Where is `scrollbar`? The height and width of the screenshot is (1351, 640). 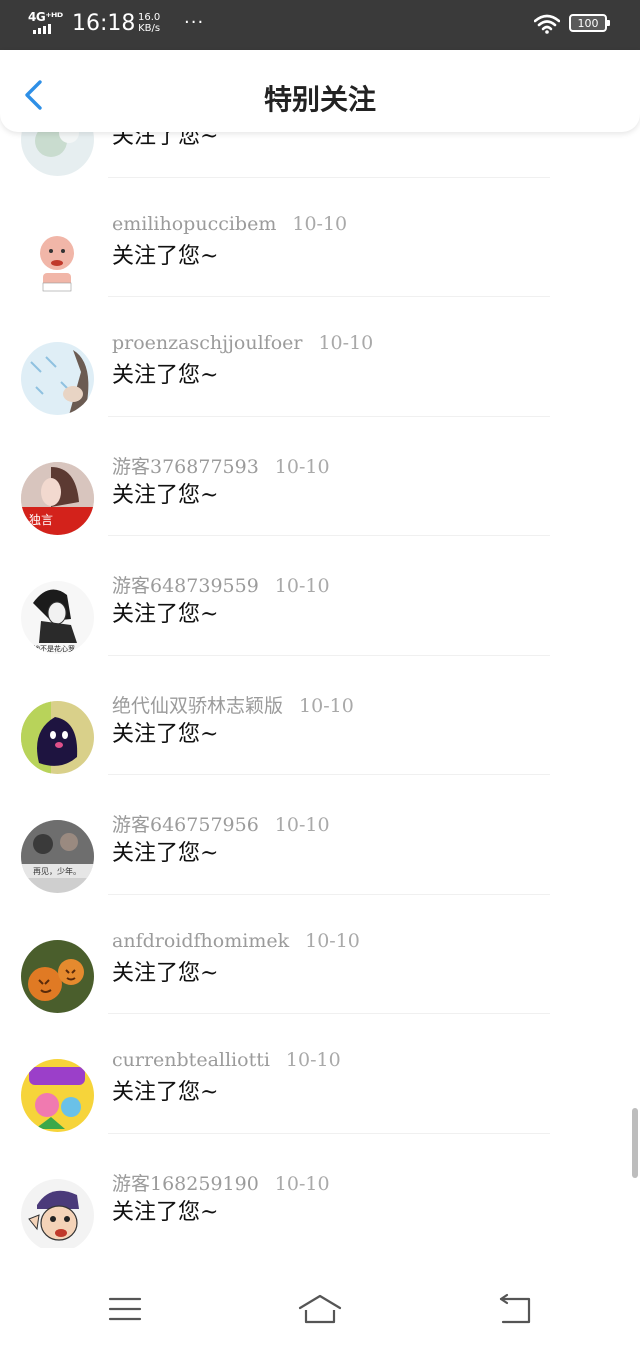
scrollbar is located at coordinates (635, 1143).